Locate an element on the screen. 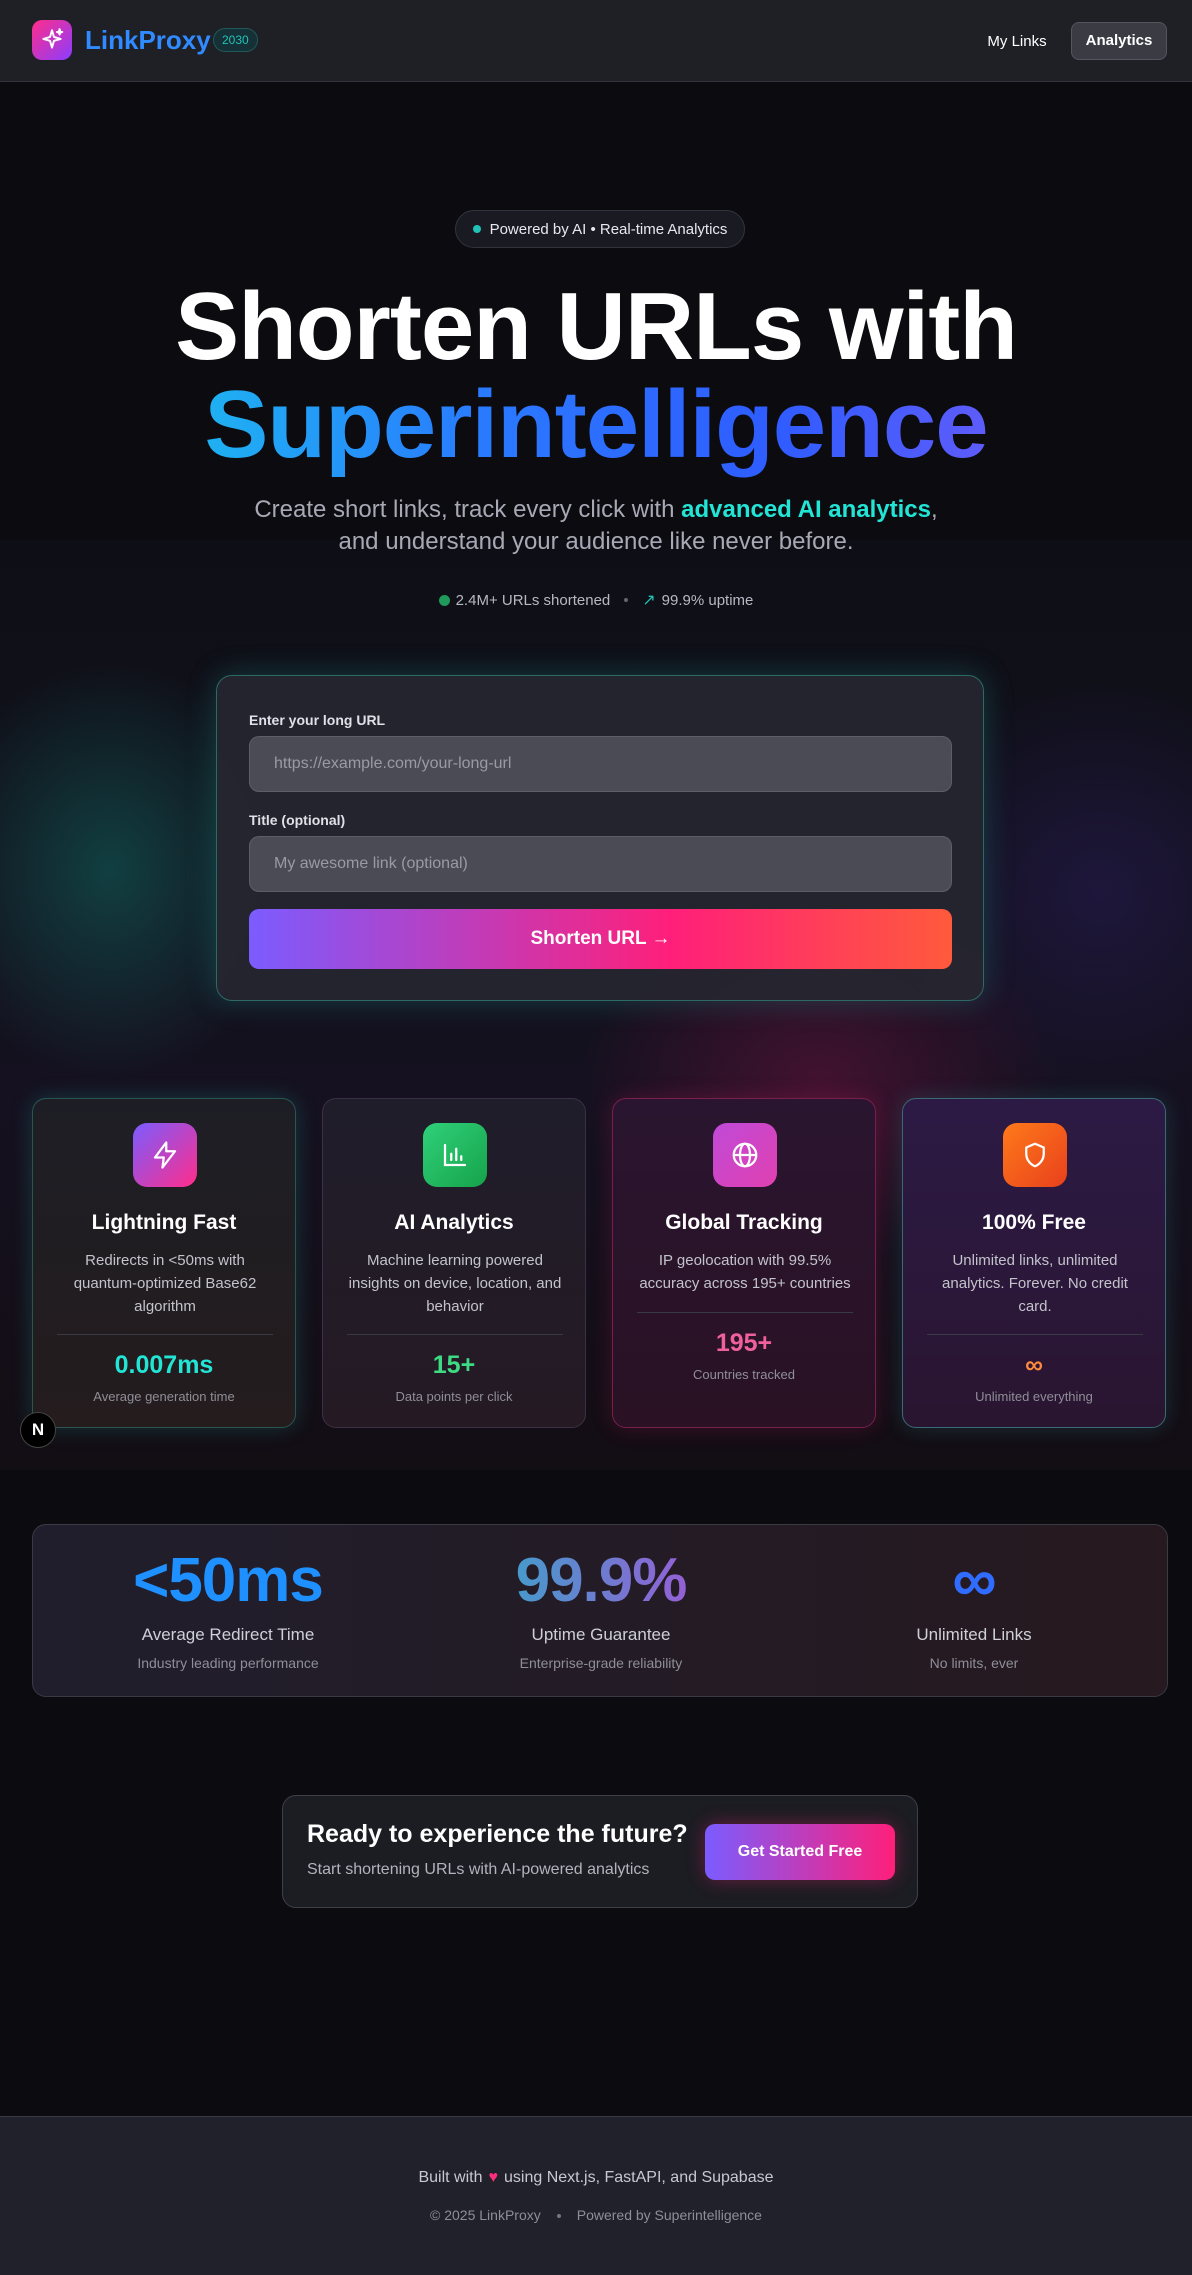 This screenshot has width=1192, height=2275. subtitle-highlight: advanced AI analytics is located at coordinates (806, 509).